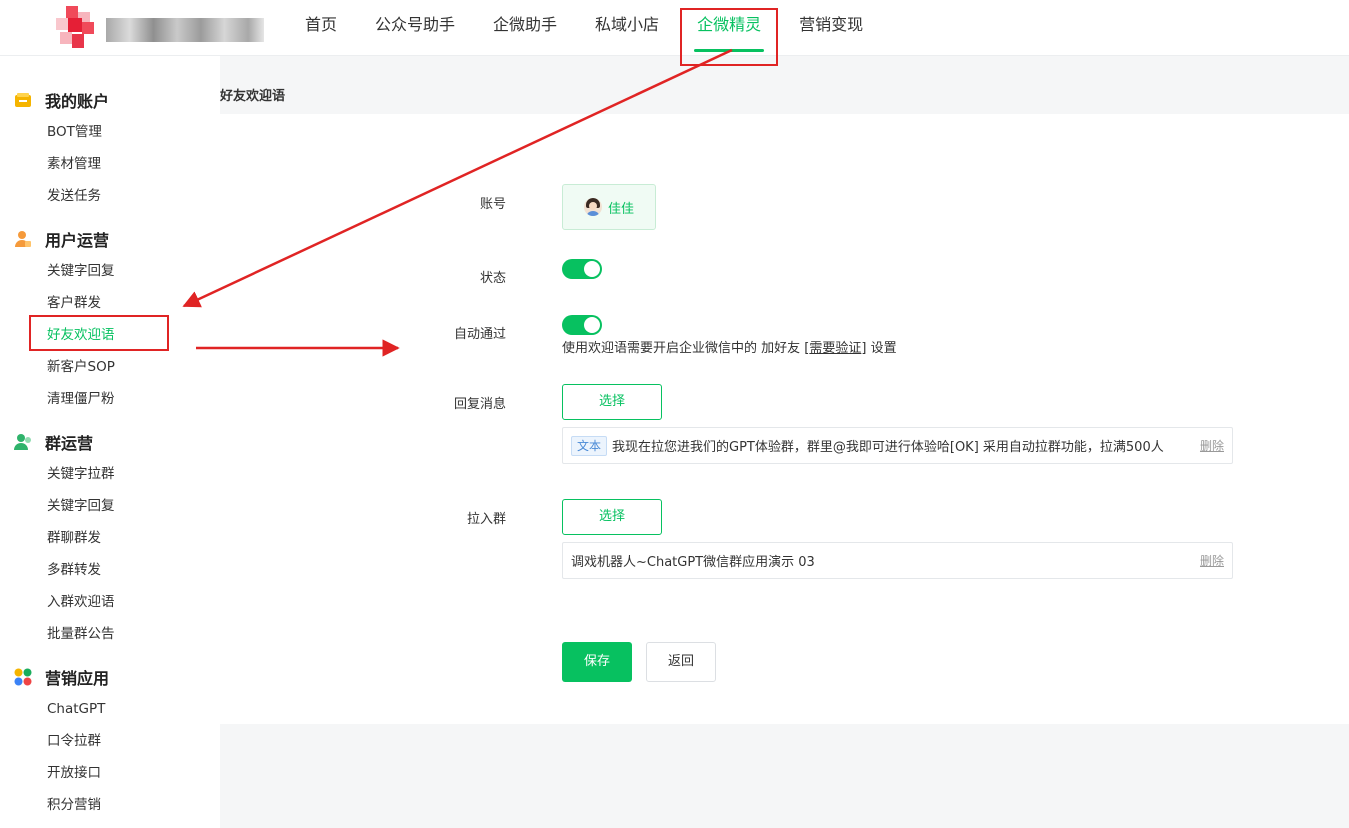  I want to click on group-select-button: 选择, so click(612, 517).